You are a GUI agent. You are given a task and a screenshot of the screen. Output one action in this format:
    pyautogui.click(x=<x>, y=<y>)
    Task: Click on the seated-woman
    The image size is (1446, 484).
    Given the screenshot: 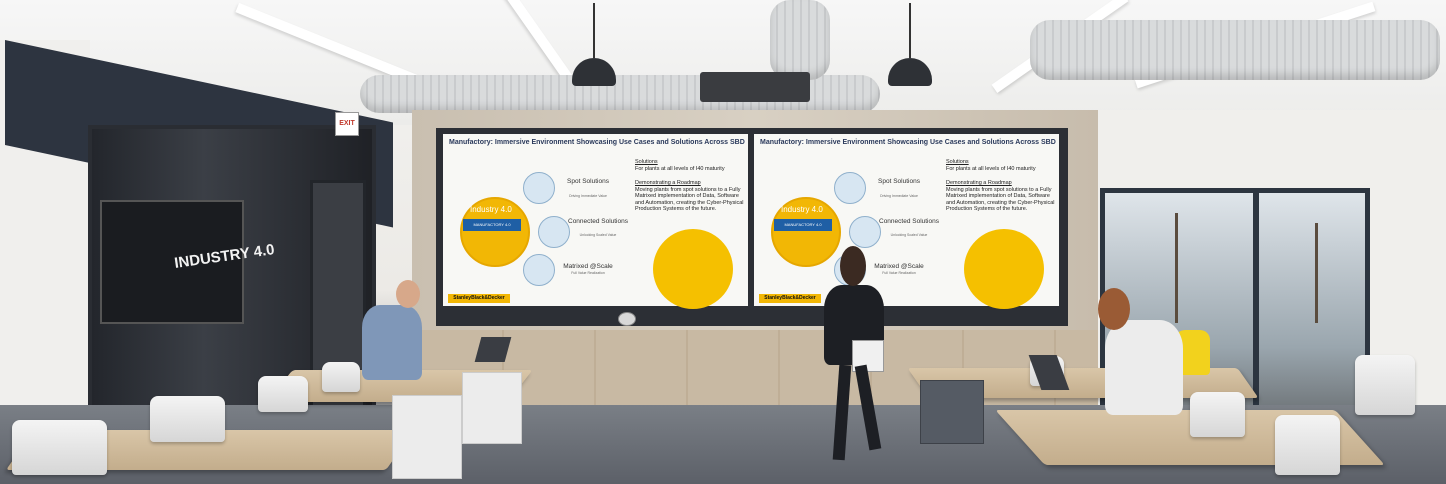 What is the action you would take?
    pyautogui.click(x=1144, y=367)
    